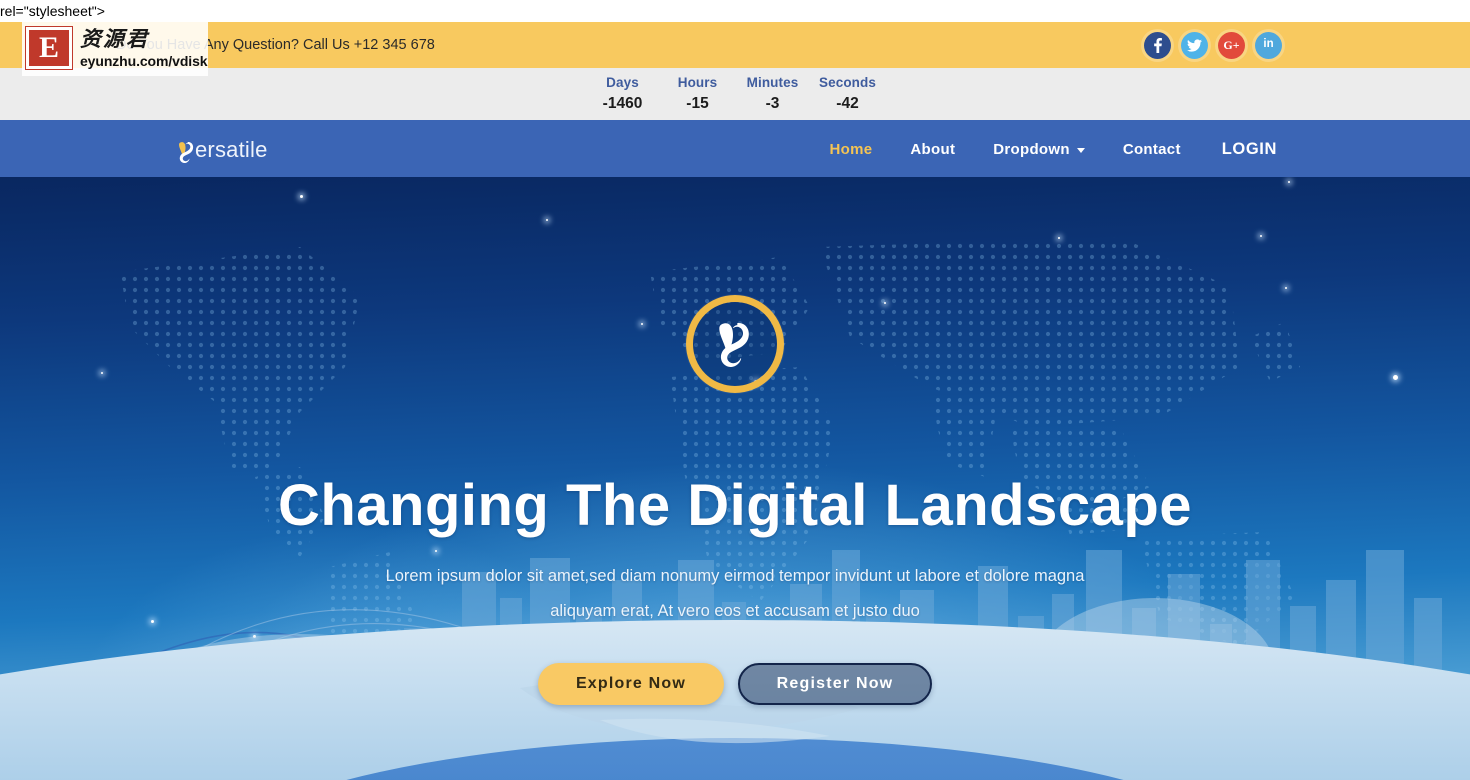 The image size is (1470, 780). Describe the element at coordinates (772, 103) in the screenshot. I see `countdown-minutes-value: -3` at that location.